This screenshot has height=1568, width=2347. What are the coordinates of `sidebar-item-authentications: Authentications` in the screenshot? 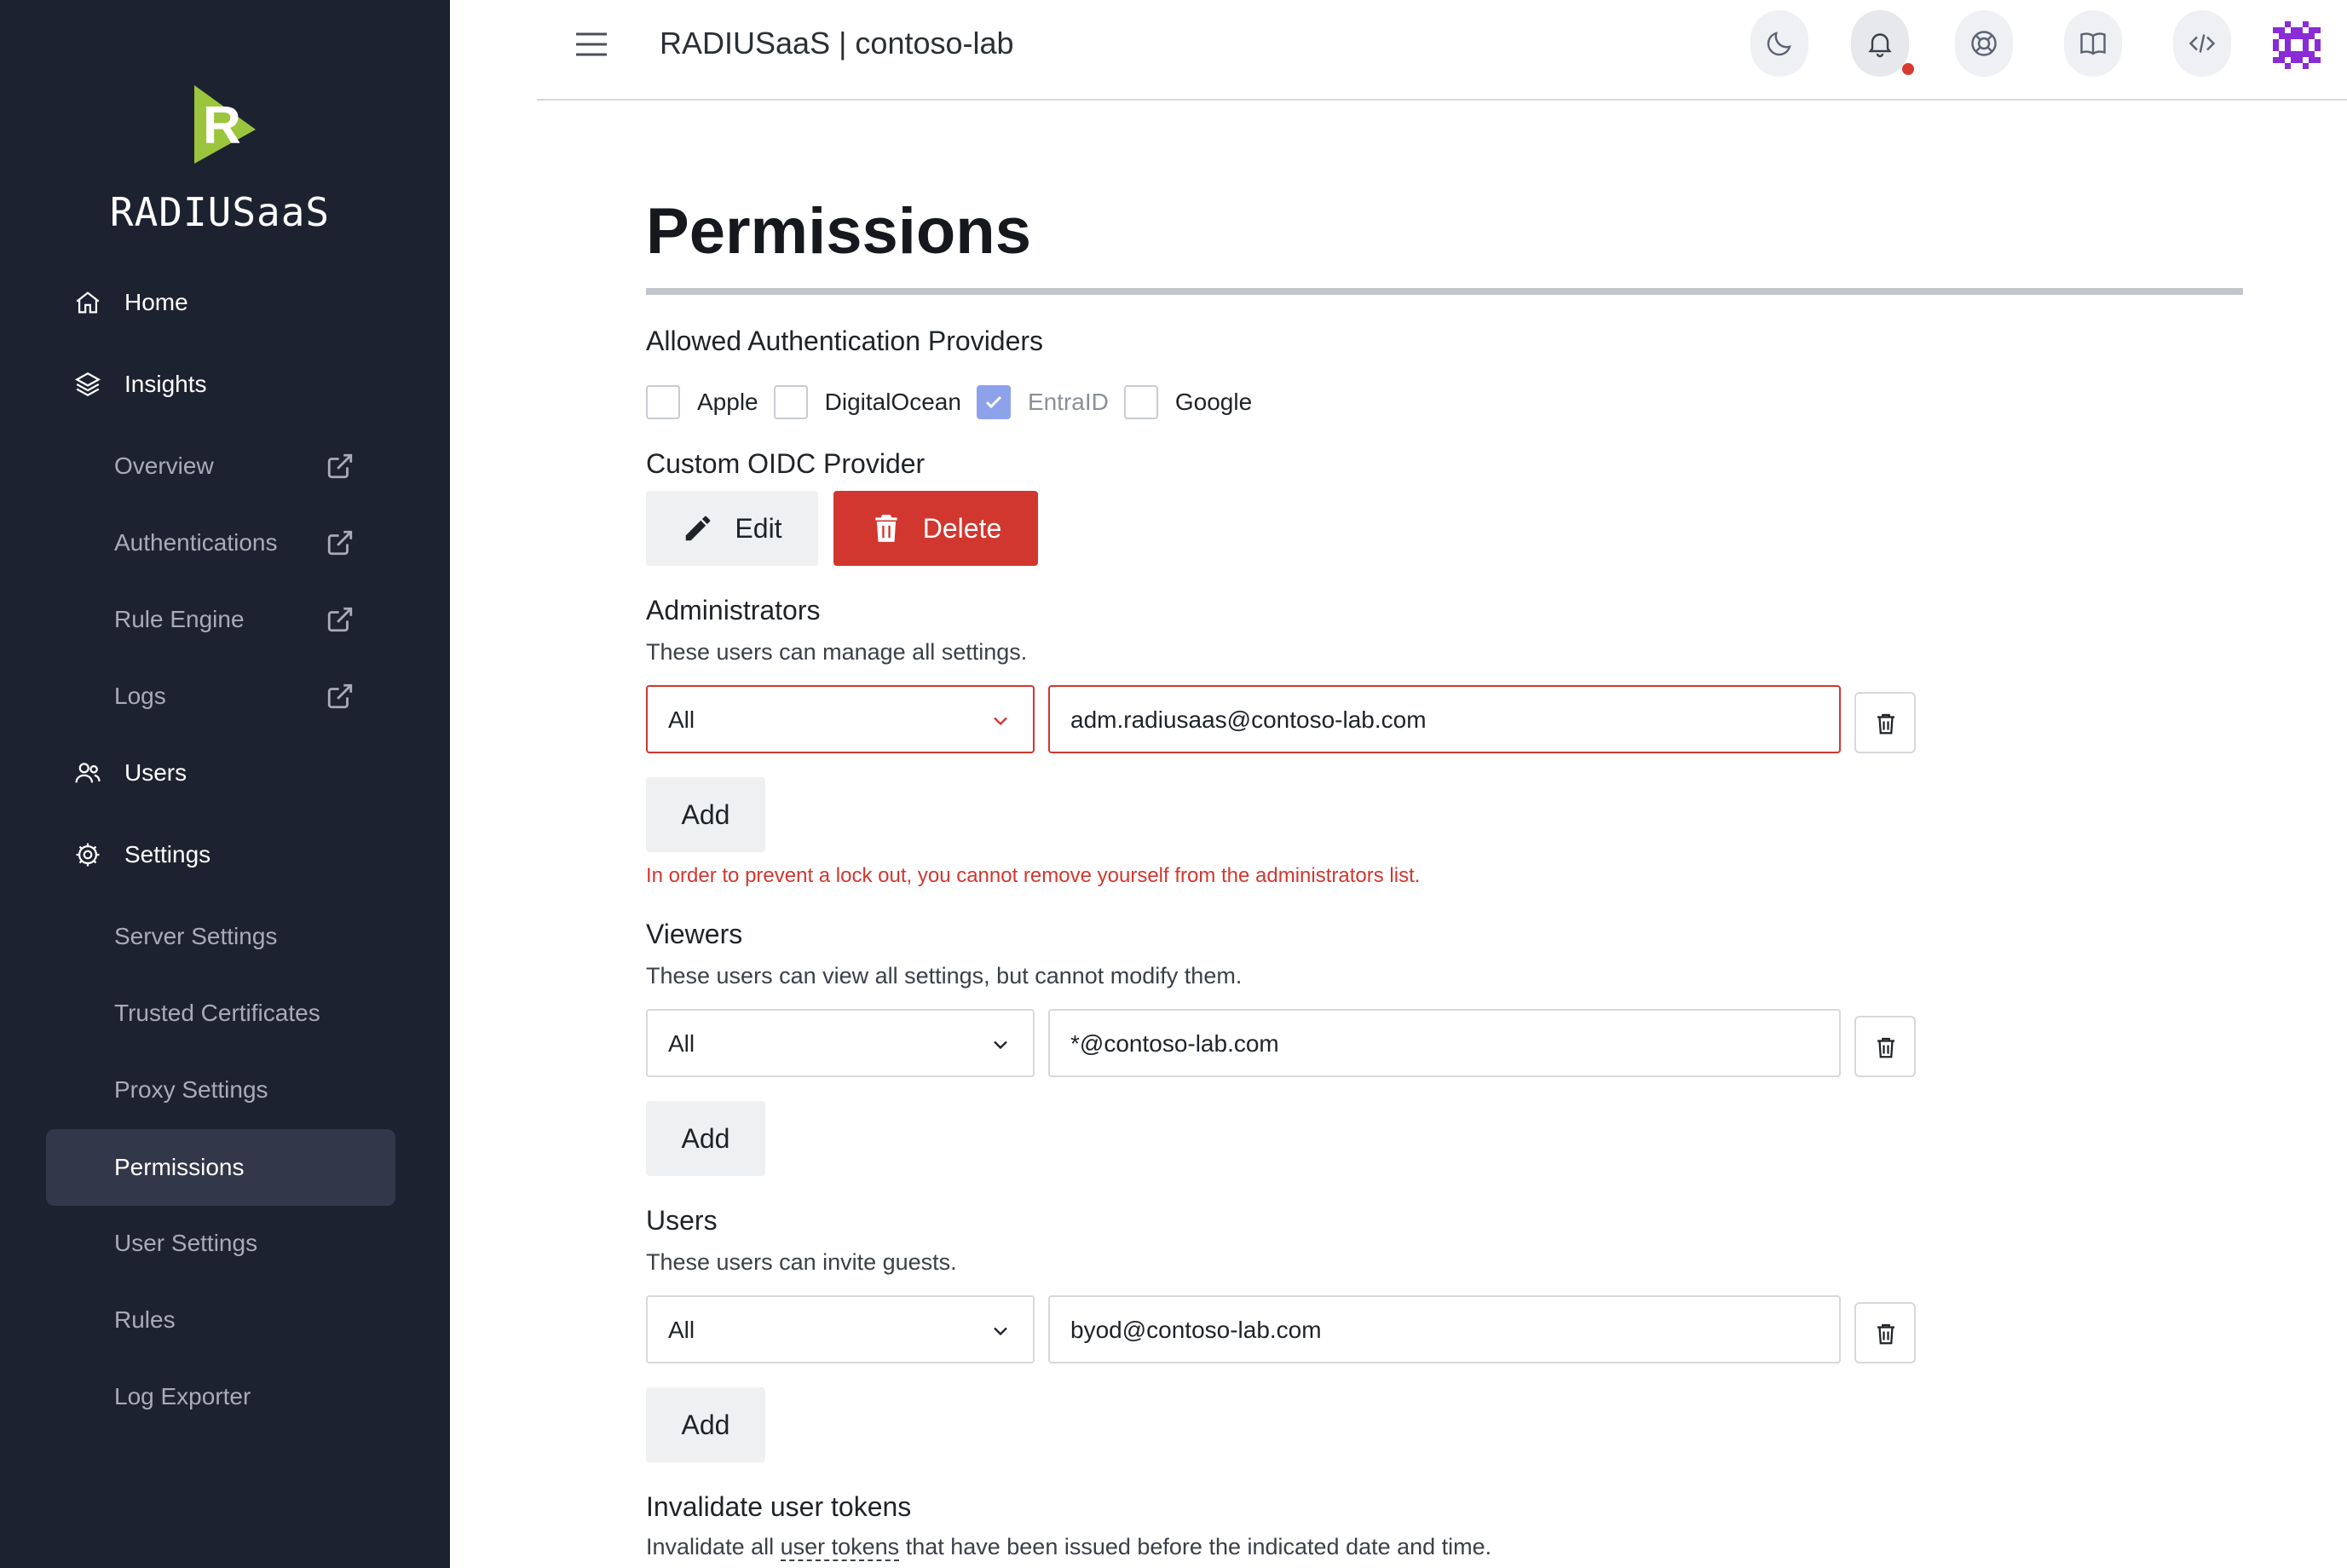 It's located at (225, 543).